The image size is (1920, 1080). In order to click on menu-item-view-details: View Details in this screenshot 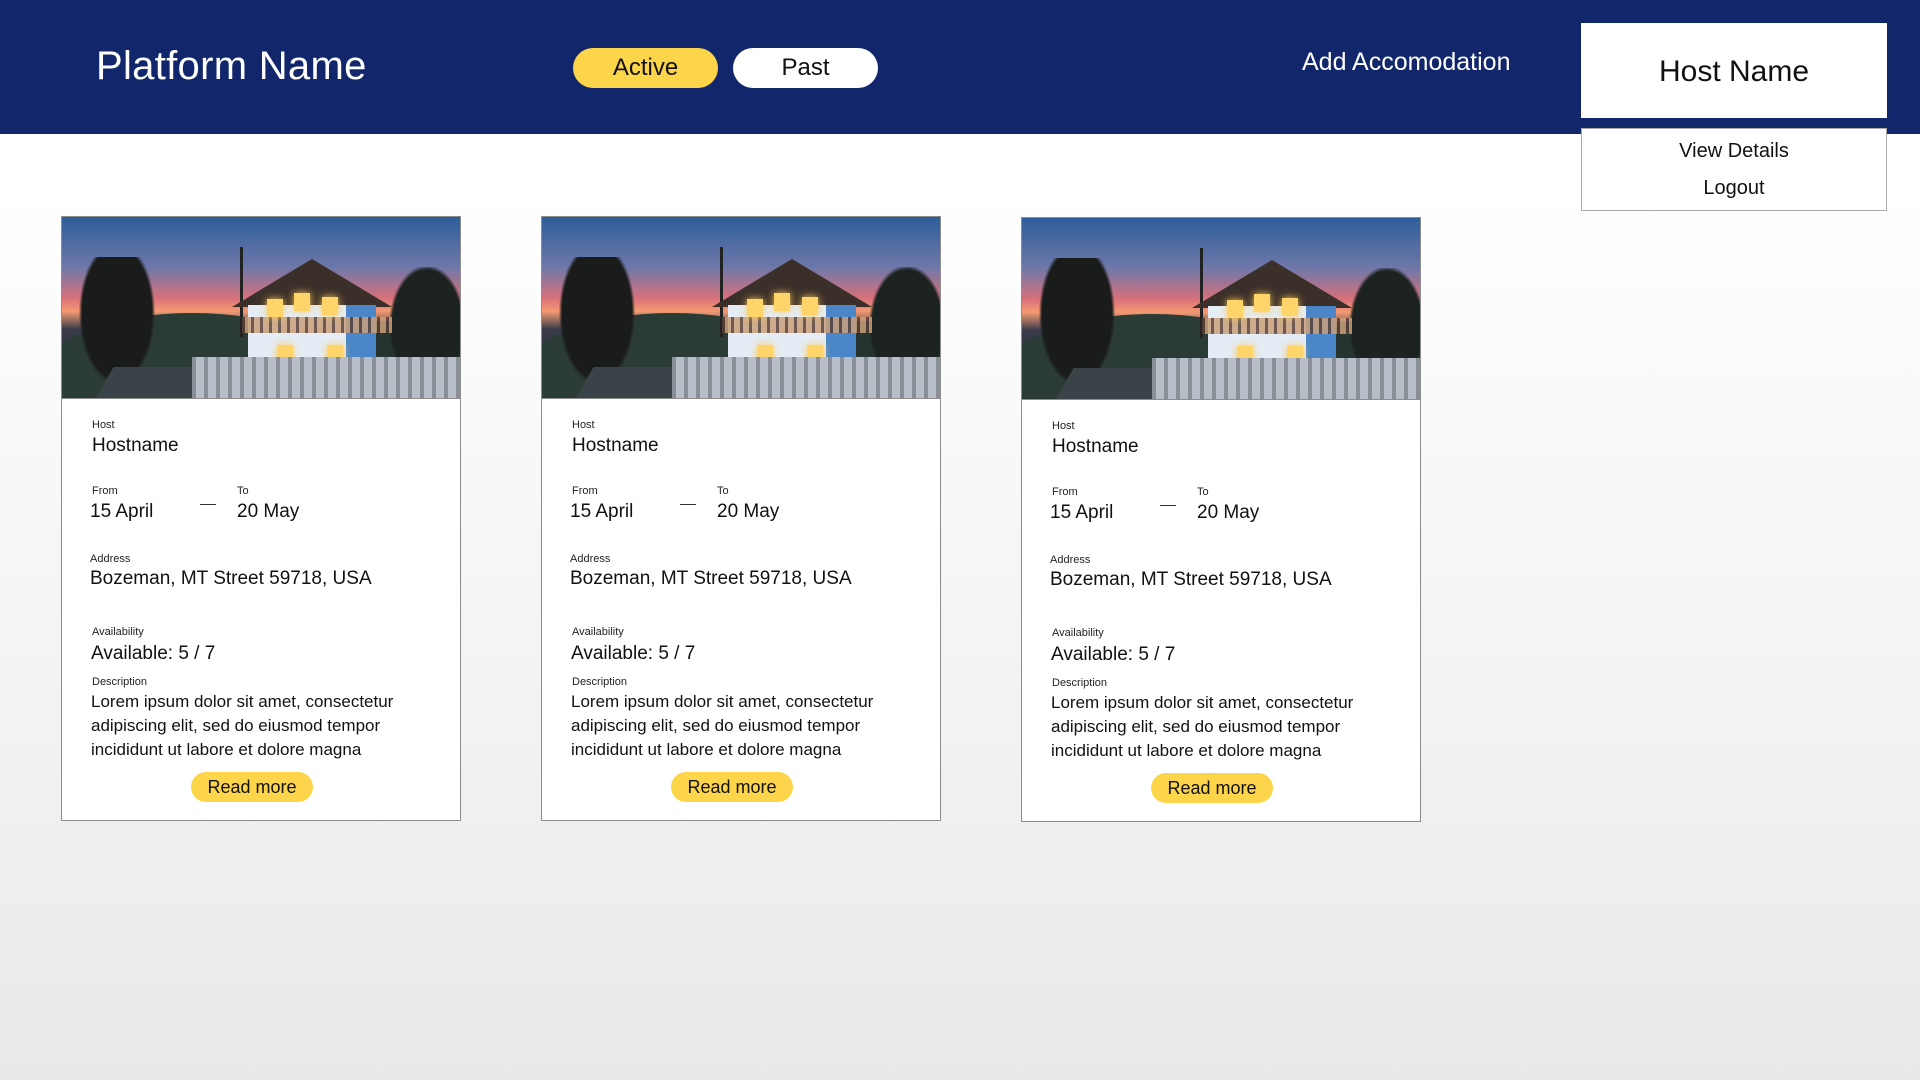, I will do `click(1734, 151)`.